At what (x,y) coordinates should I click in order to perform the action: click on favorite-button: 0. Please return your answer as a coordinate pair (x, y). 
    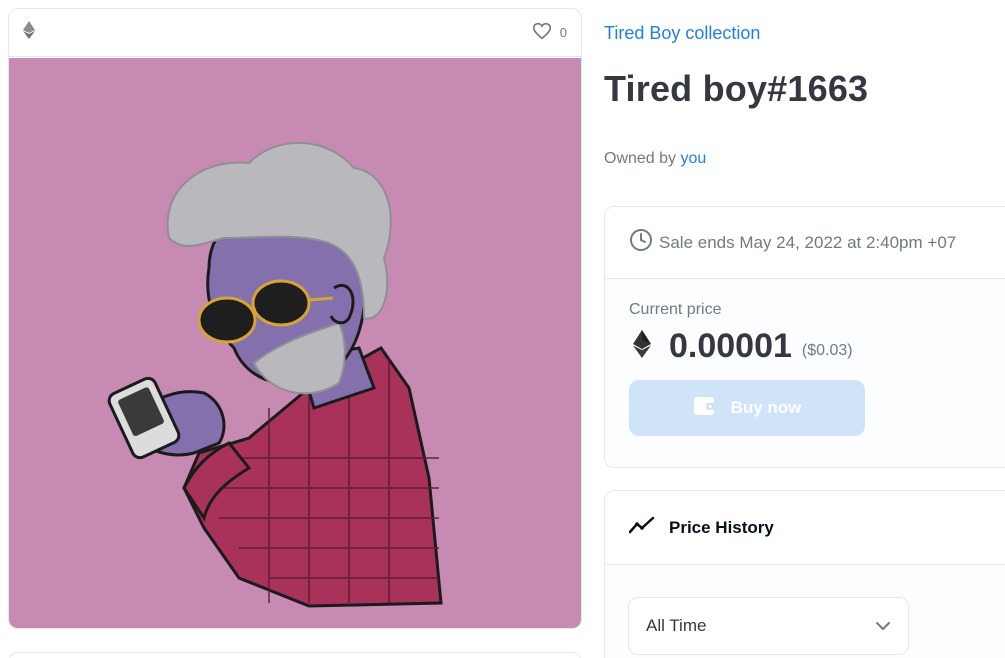
    Looking at the image, I should click on (549, 32).